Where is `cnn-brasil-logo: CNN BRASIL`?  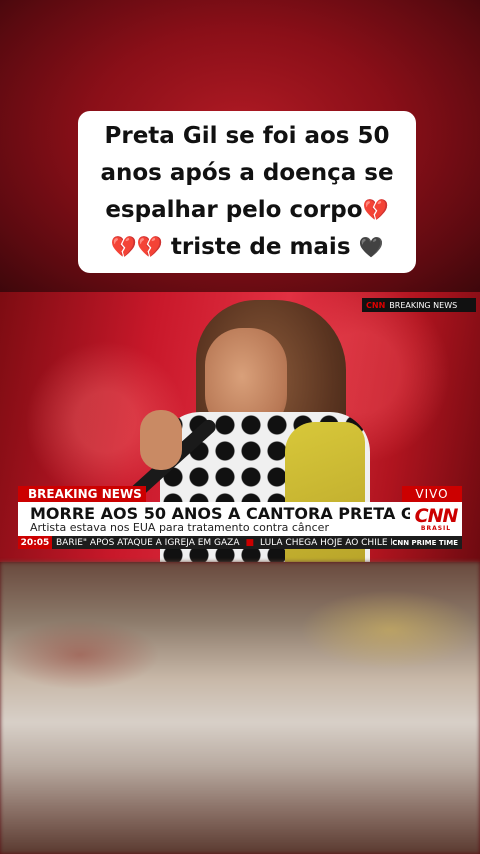 cnn-brasil-logo: CNN BRASIL is located at coordinates (436, 519).